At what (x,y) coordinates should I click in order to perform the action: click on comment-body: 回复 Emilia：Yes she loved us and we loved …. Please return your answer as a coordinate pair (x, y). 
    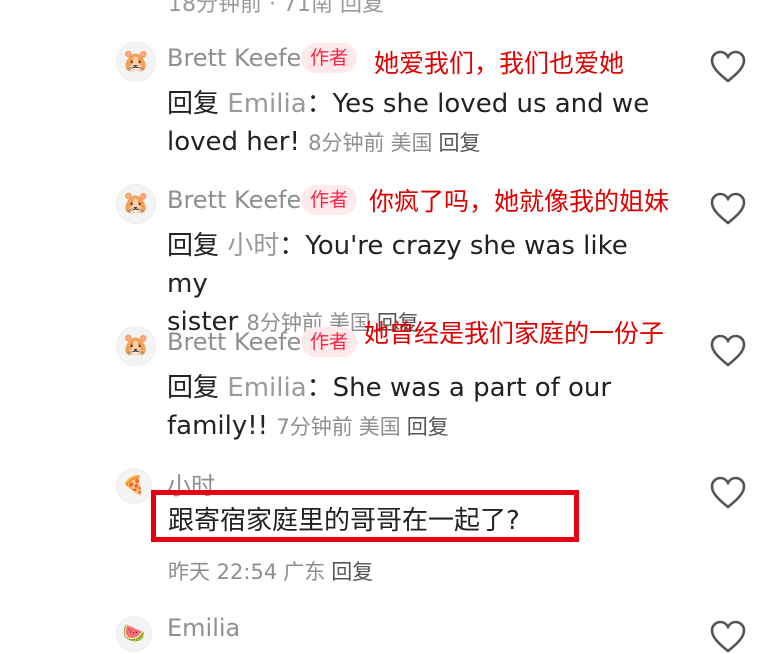
    Looking at the image, I should click on (417, 123).